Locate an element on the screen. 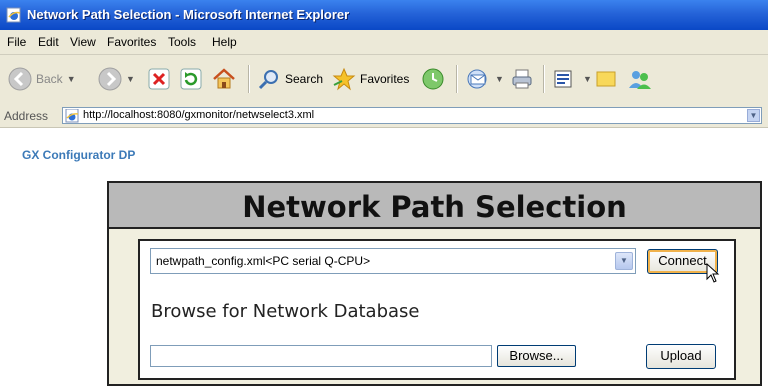  mail-button: ▼ is located at coordinates (484, 79).